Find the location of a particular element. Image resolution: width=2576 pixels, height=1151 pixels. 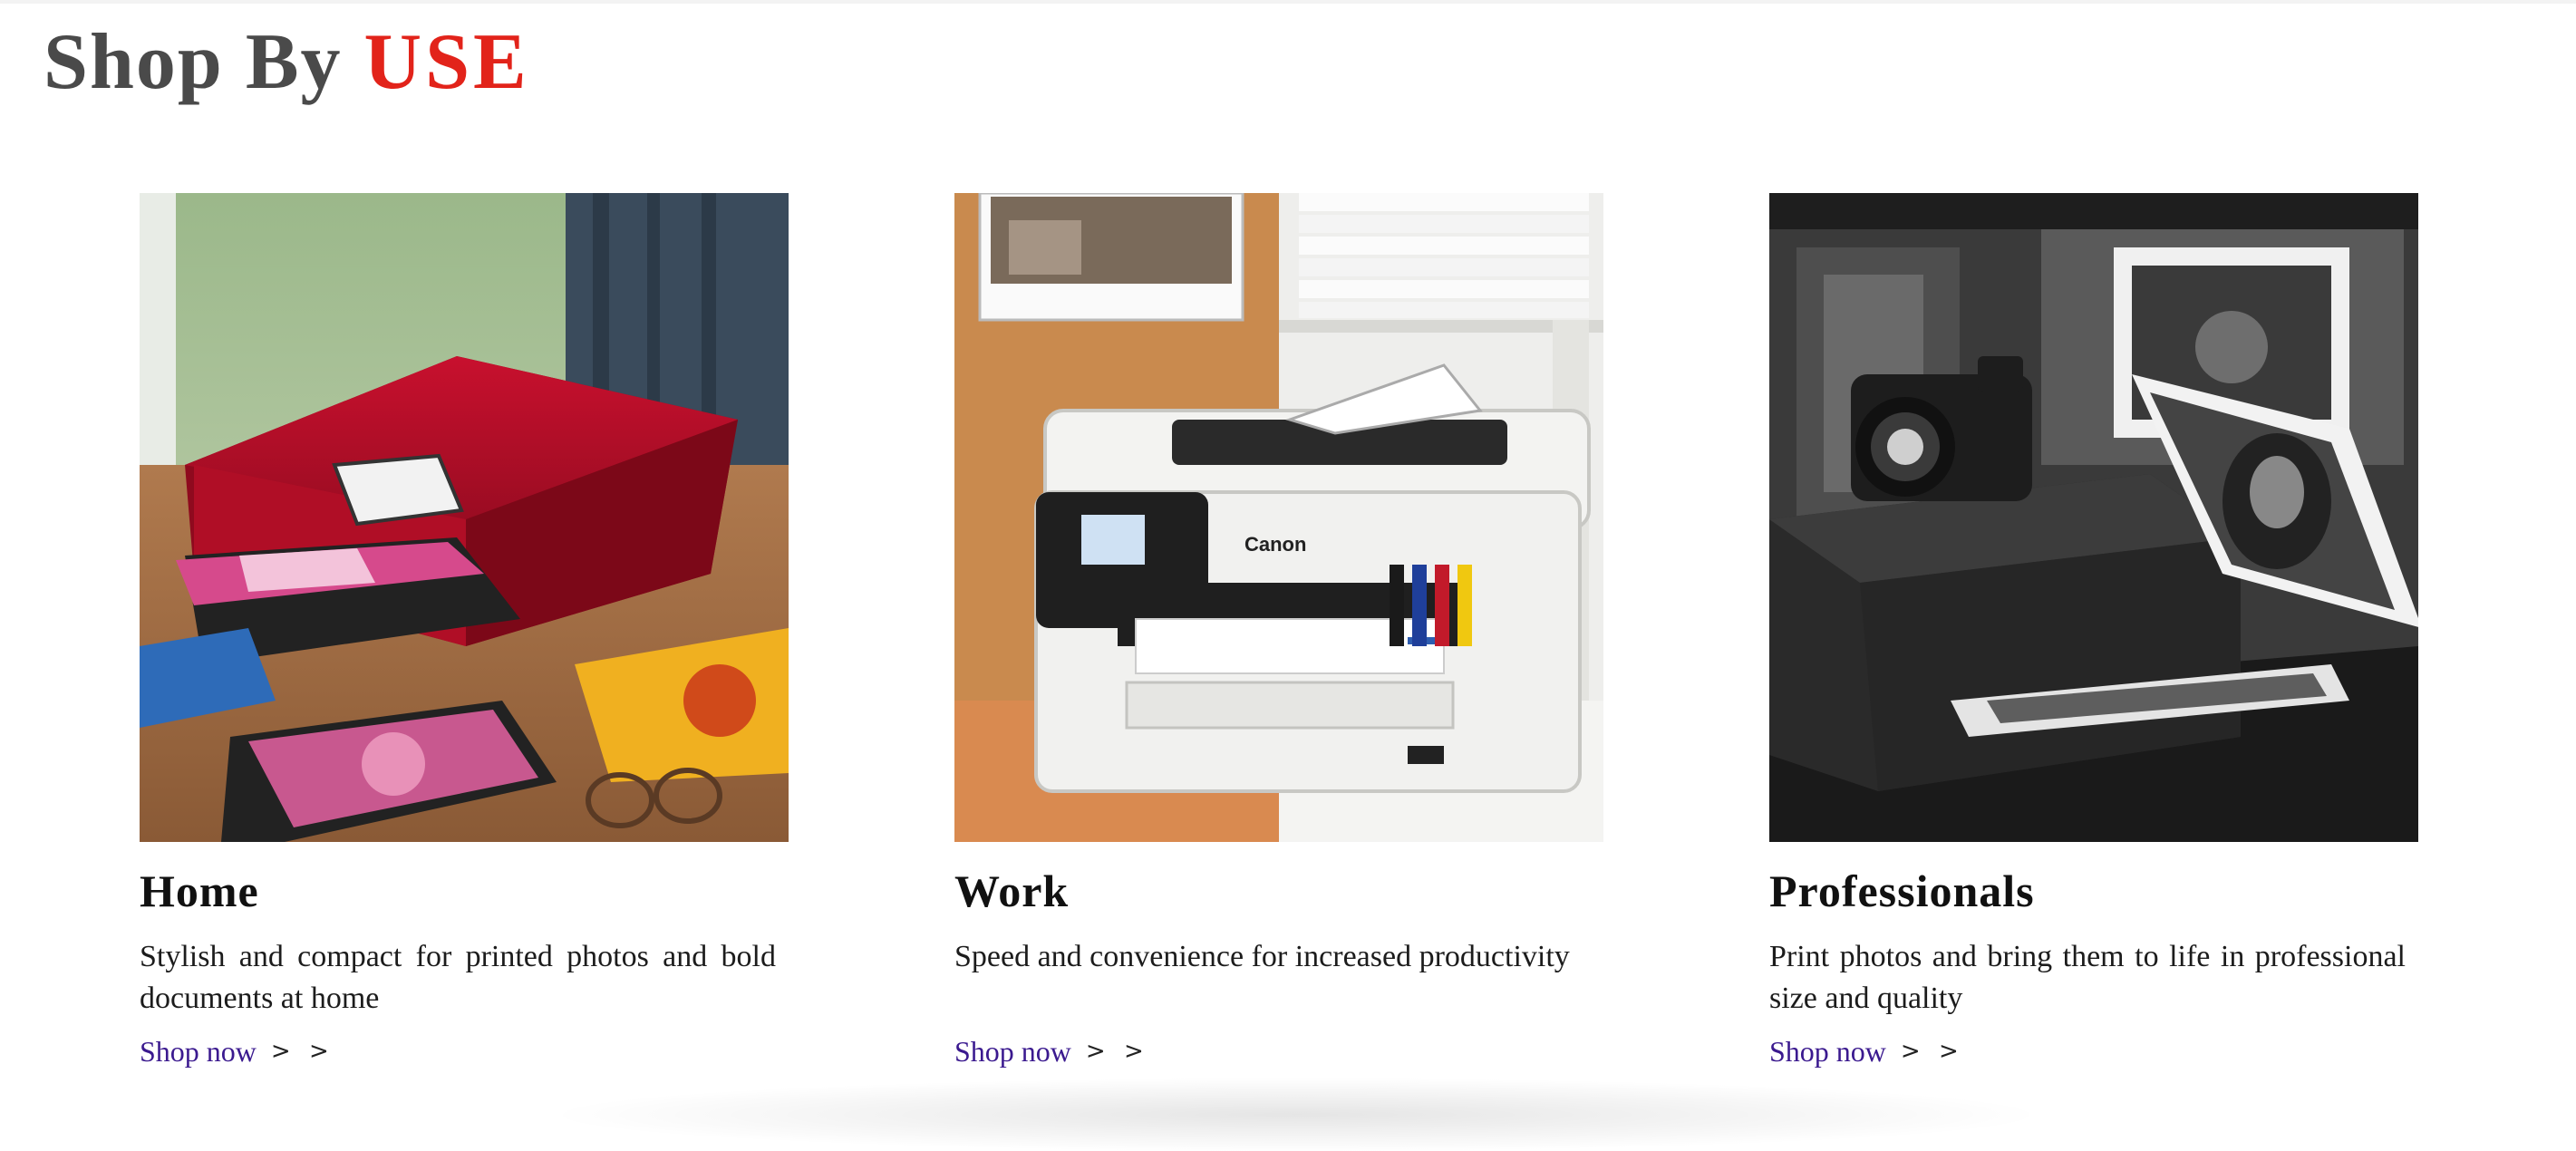

card-title-professionals: Professionals is located at coordinates (1902, 891).